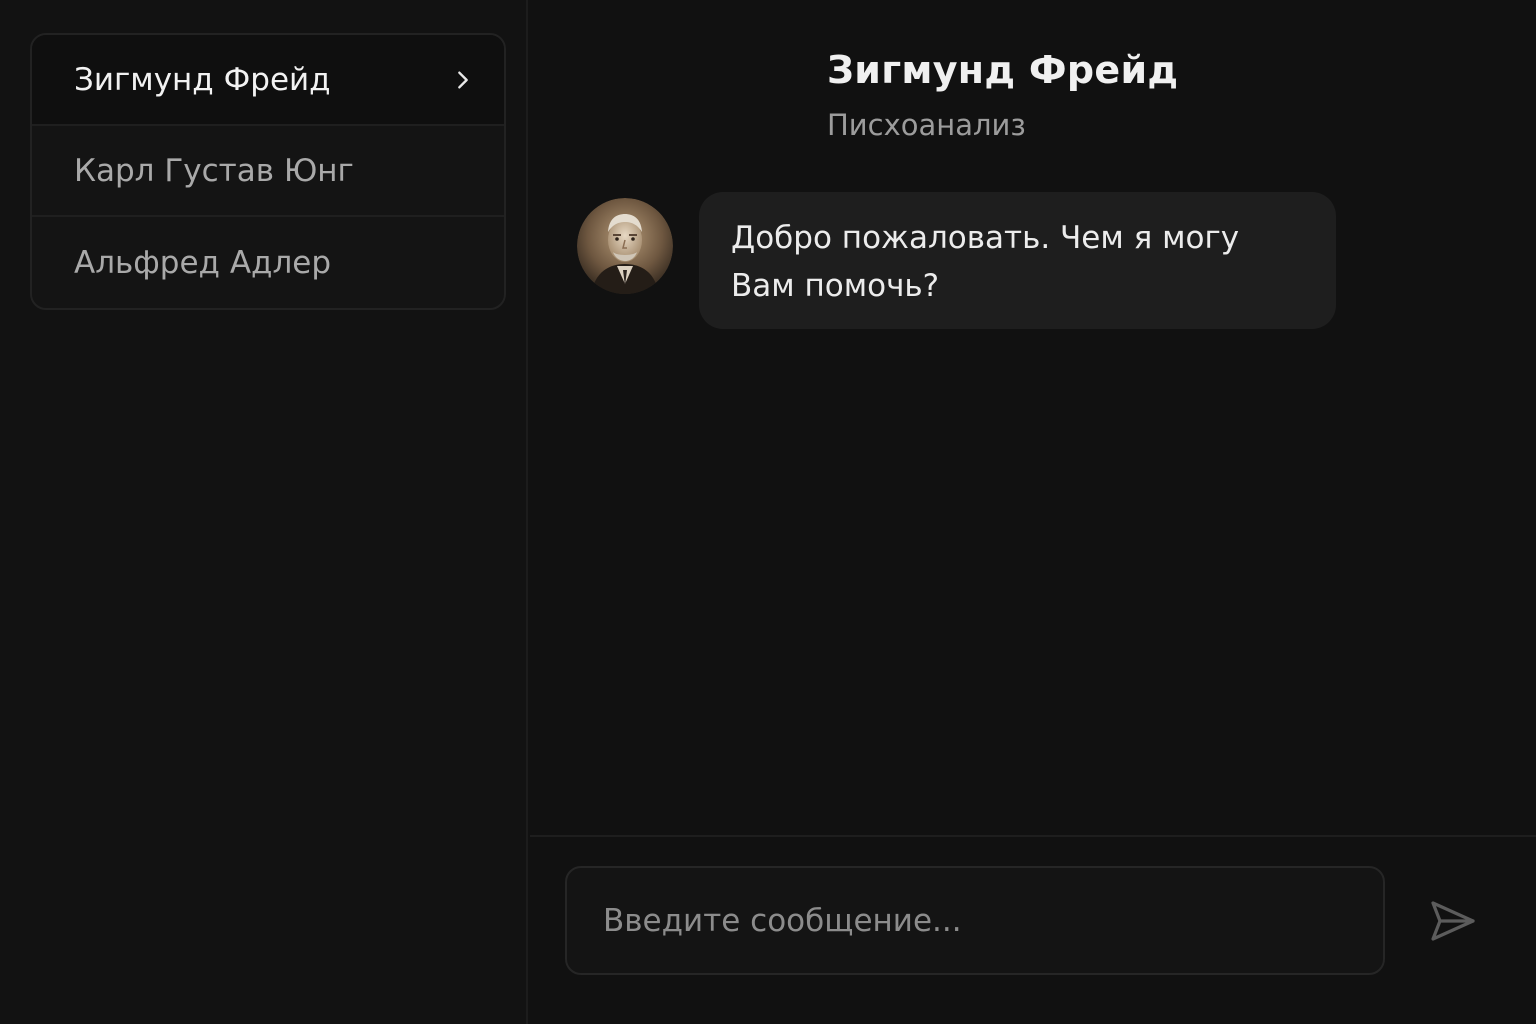  I want to click on contact-item-freud: Зигмунд Фрейд, so click(268, 80).